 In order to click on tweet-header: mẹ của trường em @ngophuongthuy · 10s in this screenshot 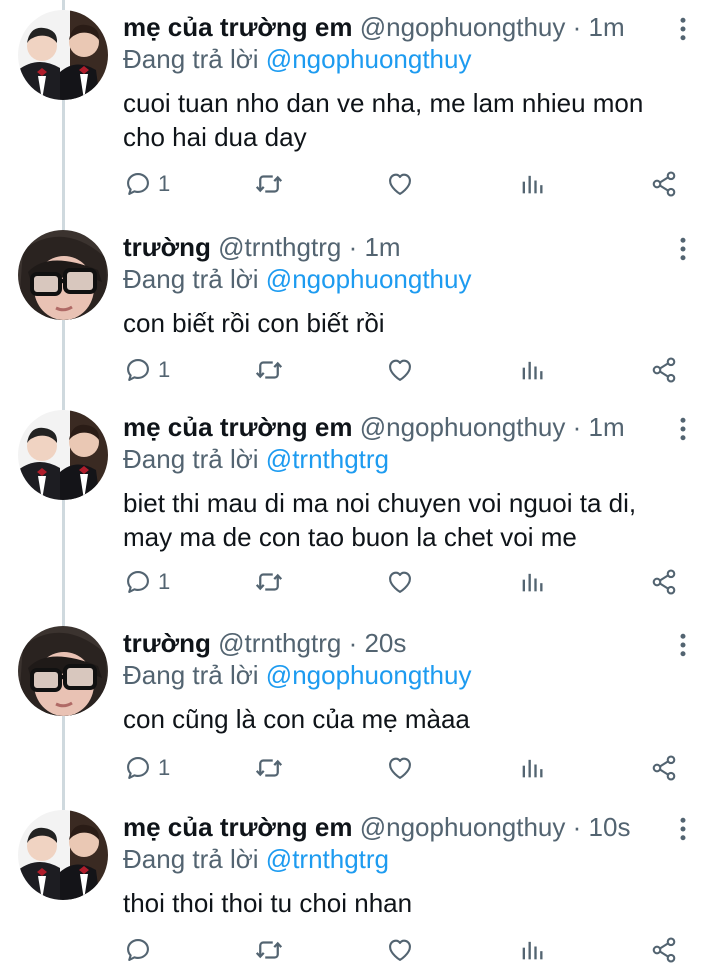, I will do `click(376, 827)`.